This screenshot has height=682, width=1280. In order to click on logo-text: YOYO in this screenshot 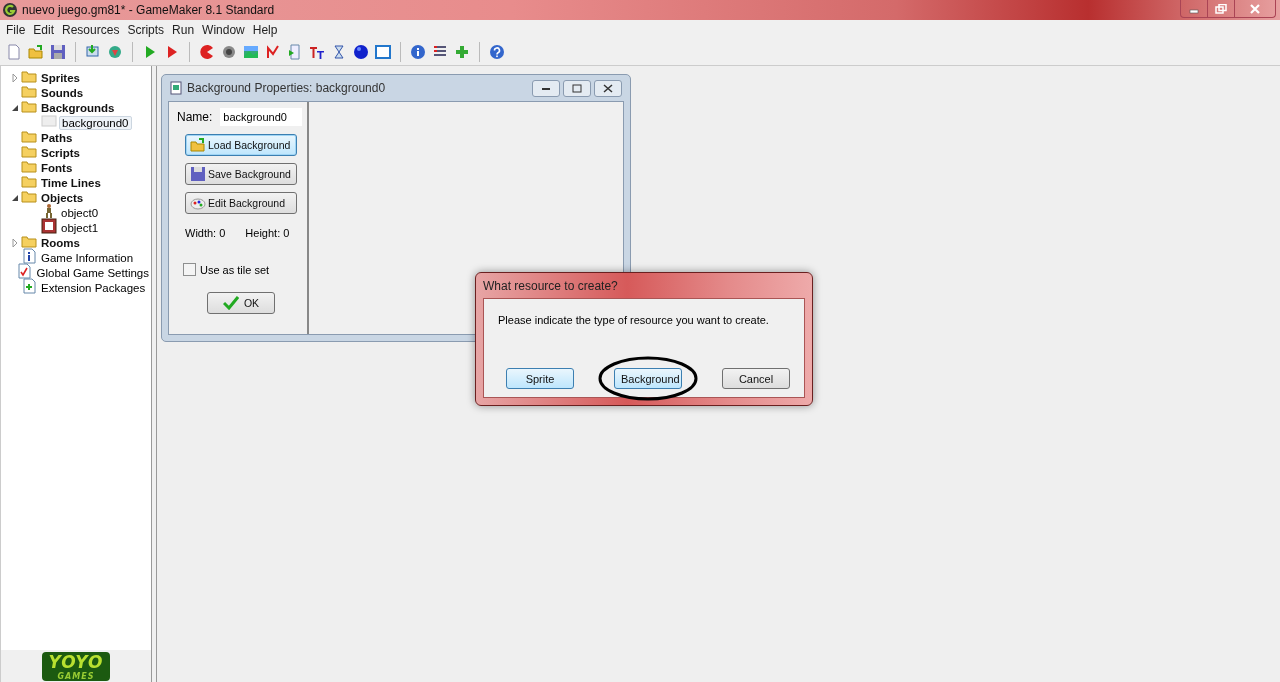, I will do `click(76, 661)`.